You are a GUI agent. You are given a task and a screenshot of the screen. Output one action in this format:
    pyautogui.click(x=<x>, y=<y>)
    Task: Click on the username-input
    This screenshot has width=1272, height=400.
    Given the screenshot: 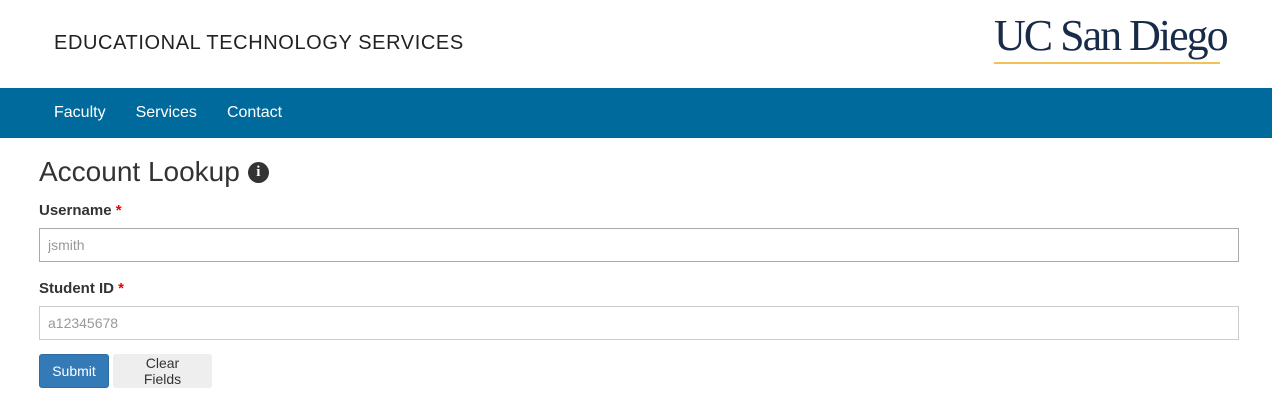 What is the action you would take?
    pyautogui.click(x=639, y=245)
    